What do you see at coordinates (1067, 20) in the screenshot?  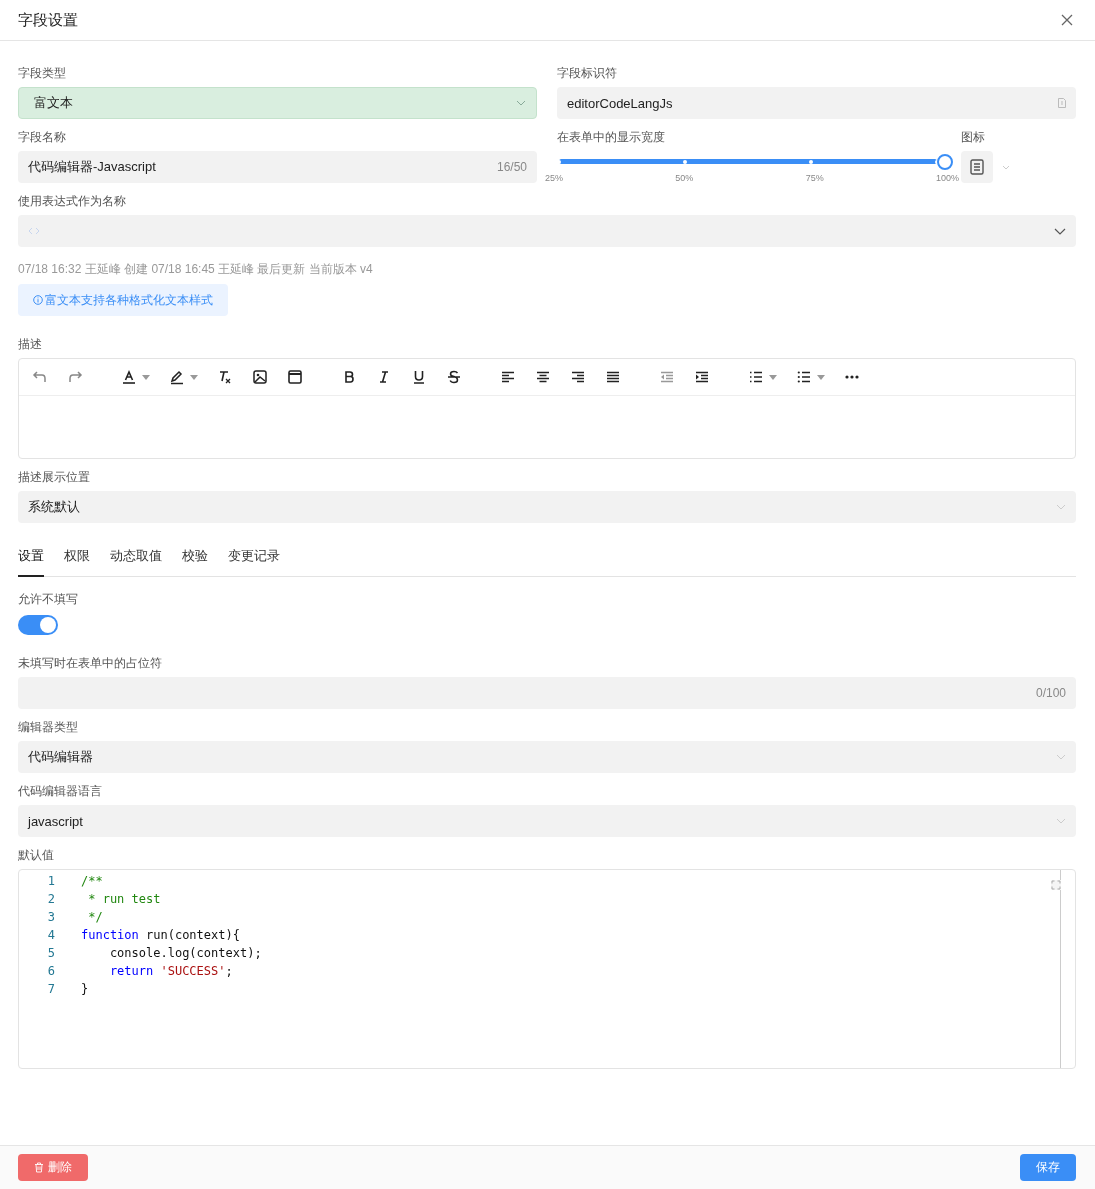 I see `close-icon` at bounding box center [1067, 20].